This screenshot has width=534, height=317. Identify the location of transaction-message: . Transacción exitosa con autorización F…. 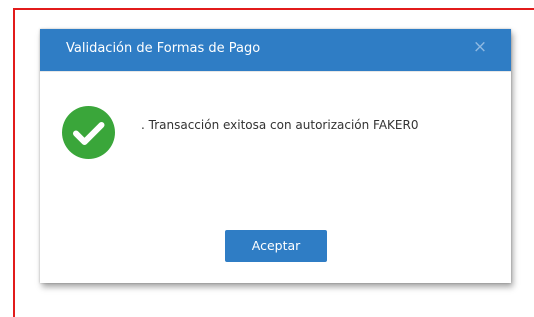
(280, 125).